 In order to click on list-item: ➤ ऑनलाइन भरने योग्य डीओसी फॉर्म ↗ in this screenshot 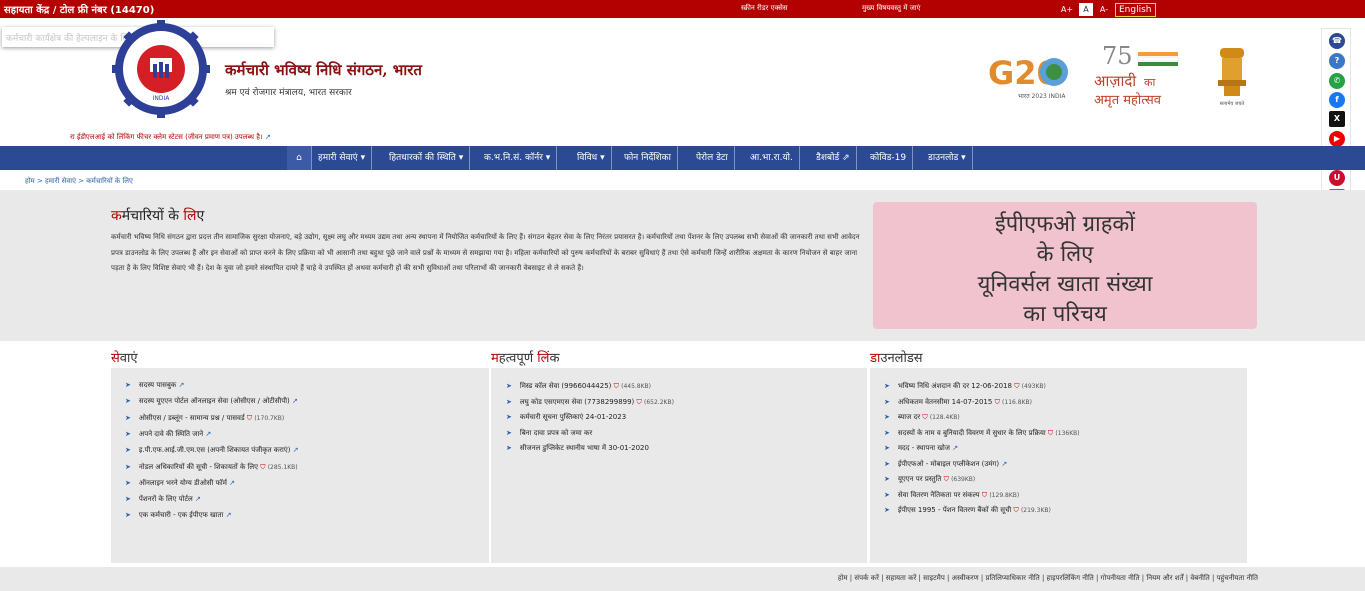, I will do `click(180, 483)`.